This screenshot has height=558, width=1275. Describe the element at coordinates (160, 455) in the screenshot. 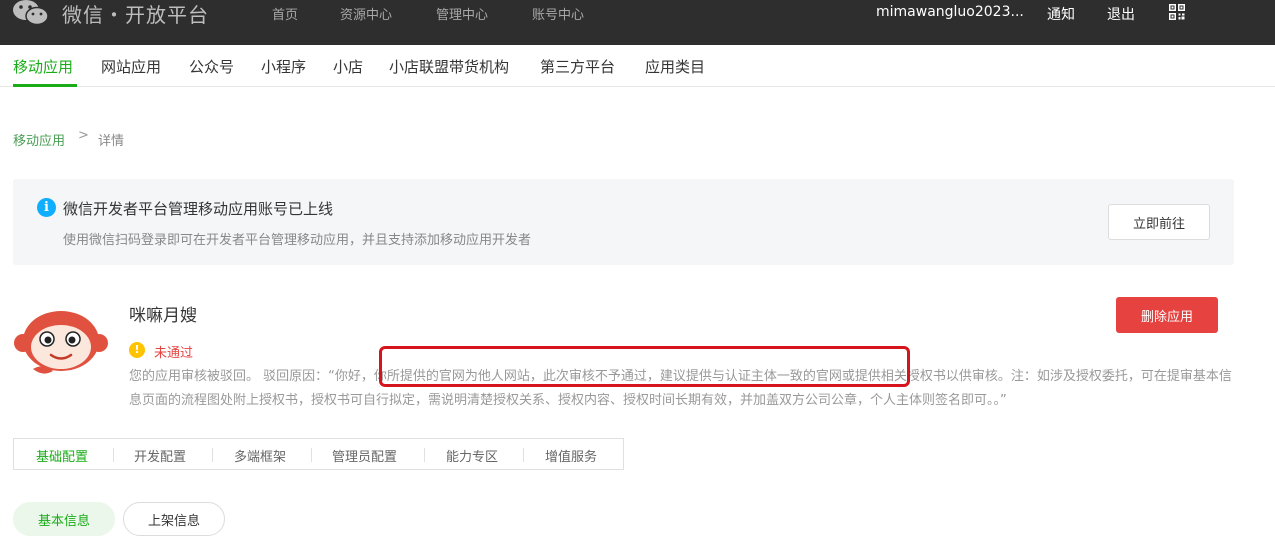

I see `tab-dev-config: 开发配置` at that location.